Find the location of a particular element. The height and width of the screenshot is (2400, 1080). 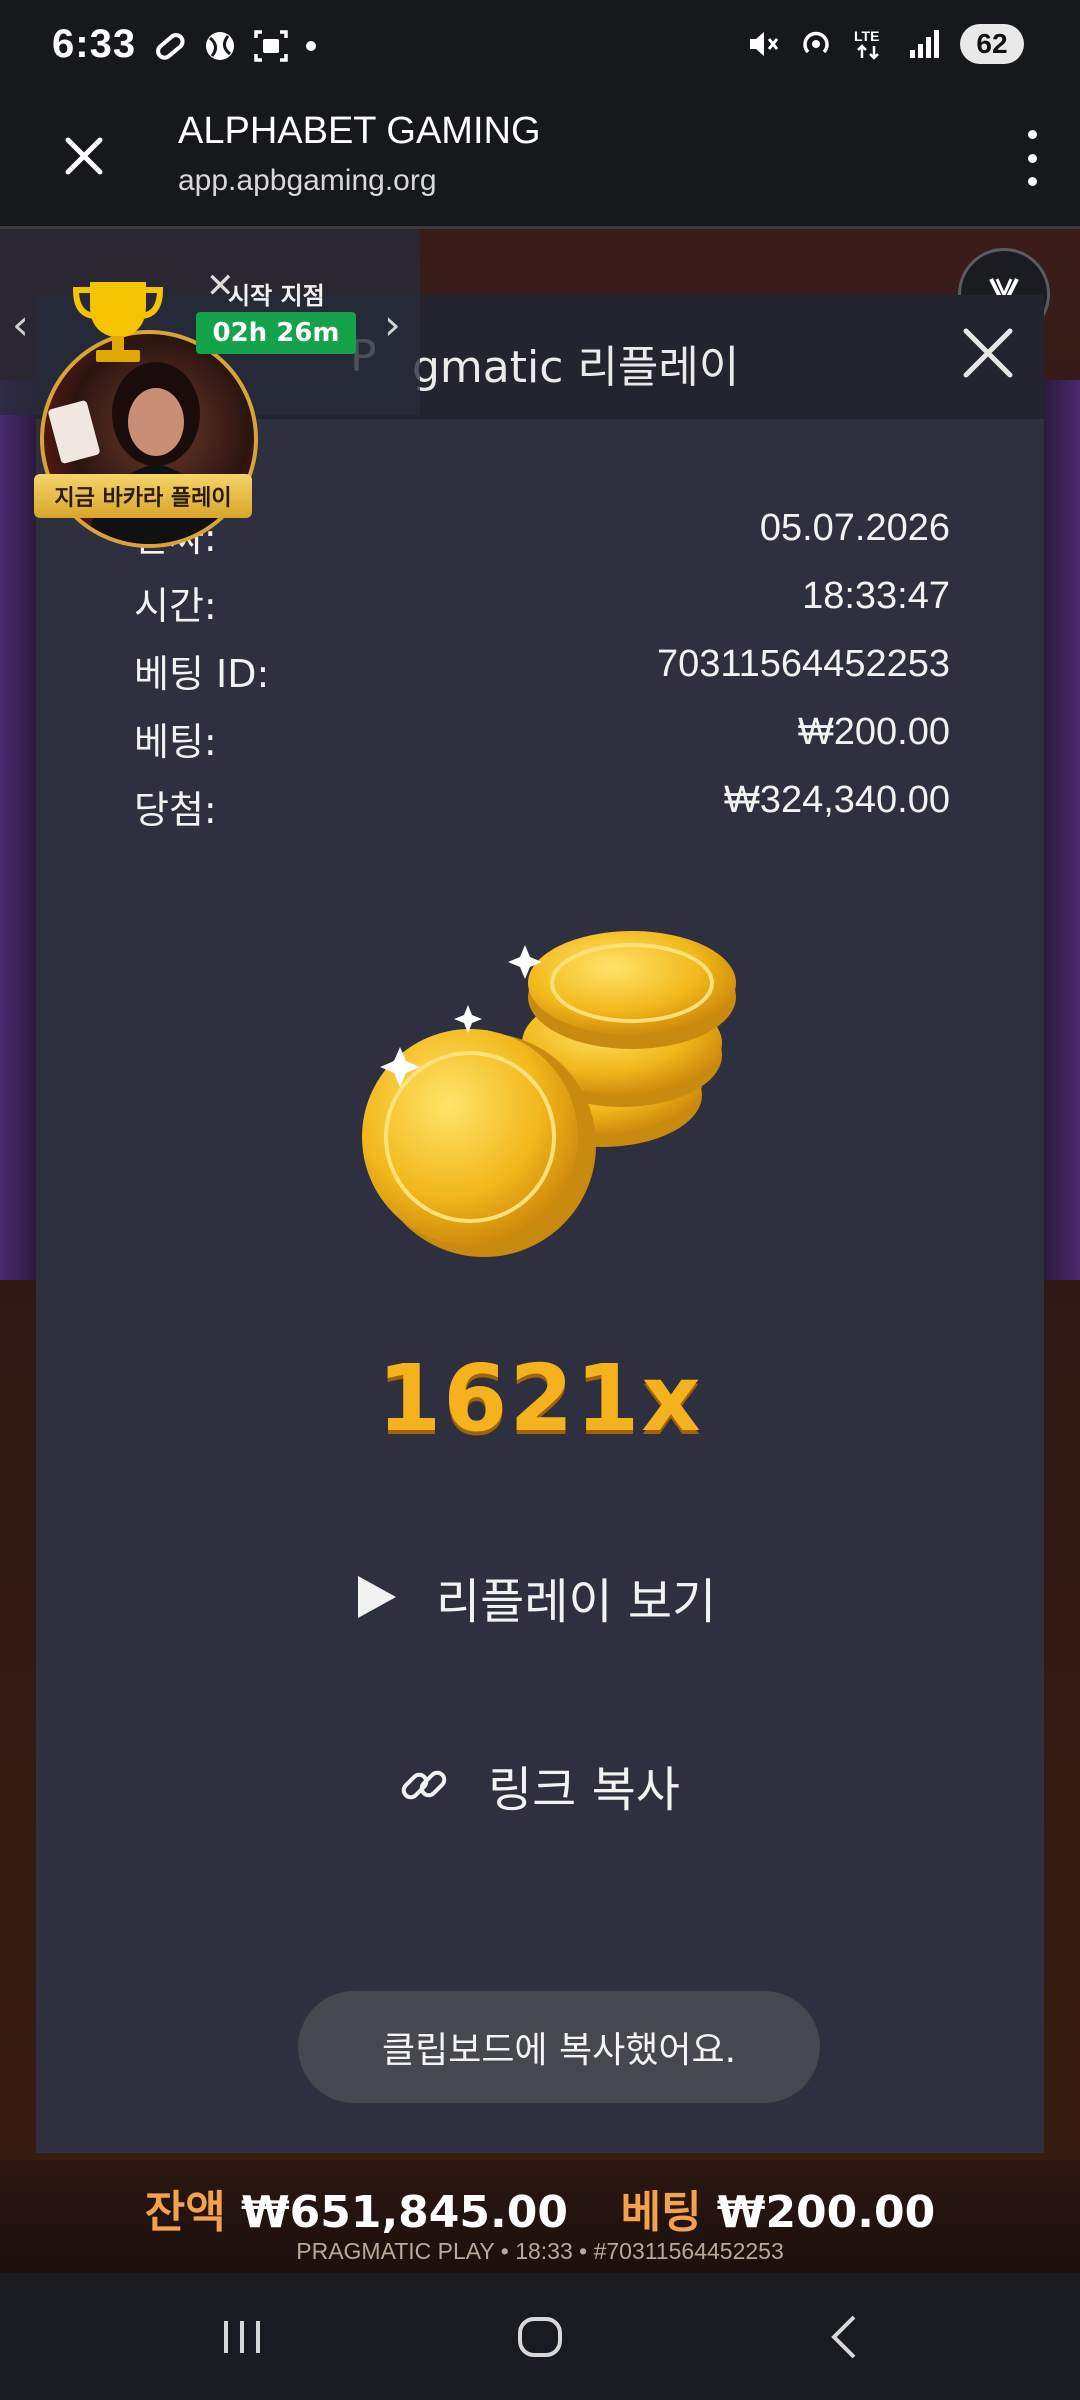

more-options-icon is located at coordinates (1032, 158).